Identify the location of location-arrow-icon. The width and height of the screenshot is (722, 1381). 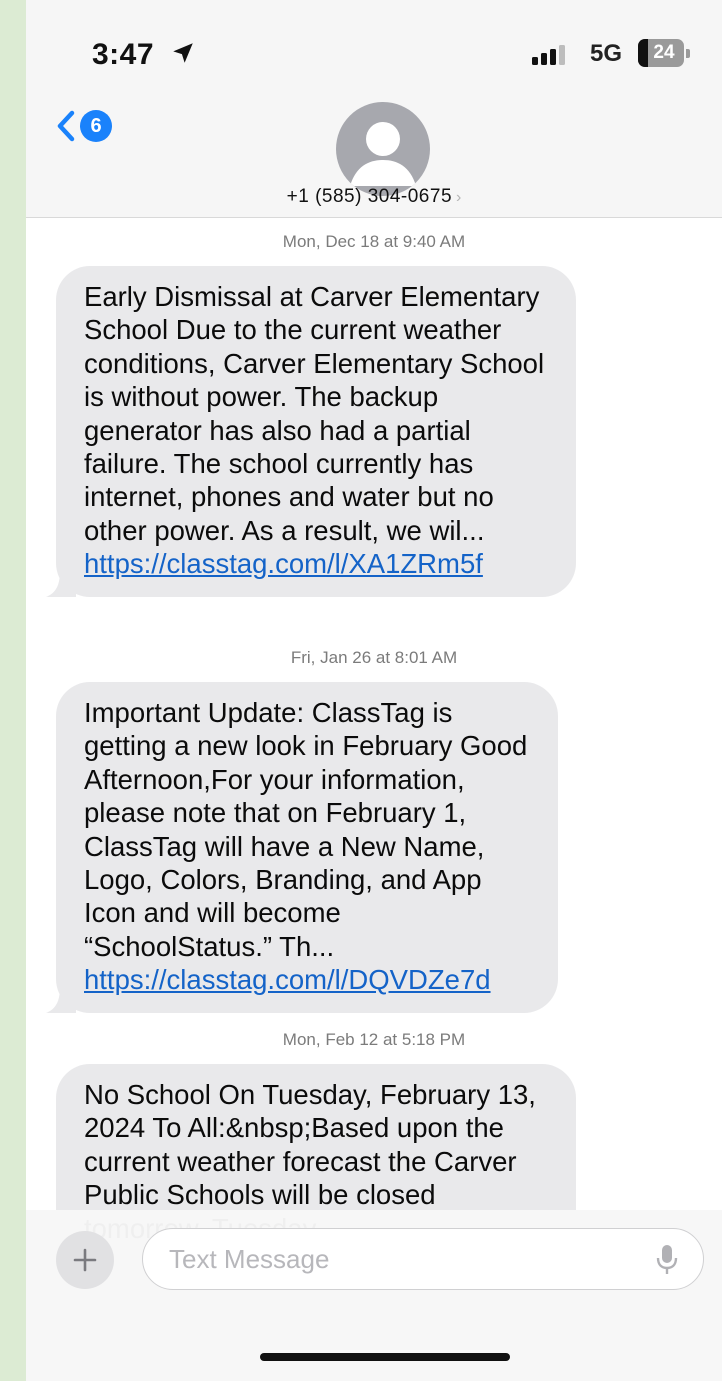
(183, 53).